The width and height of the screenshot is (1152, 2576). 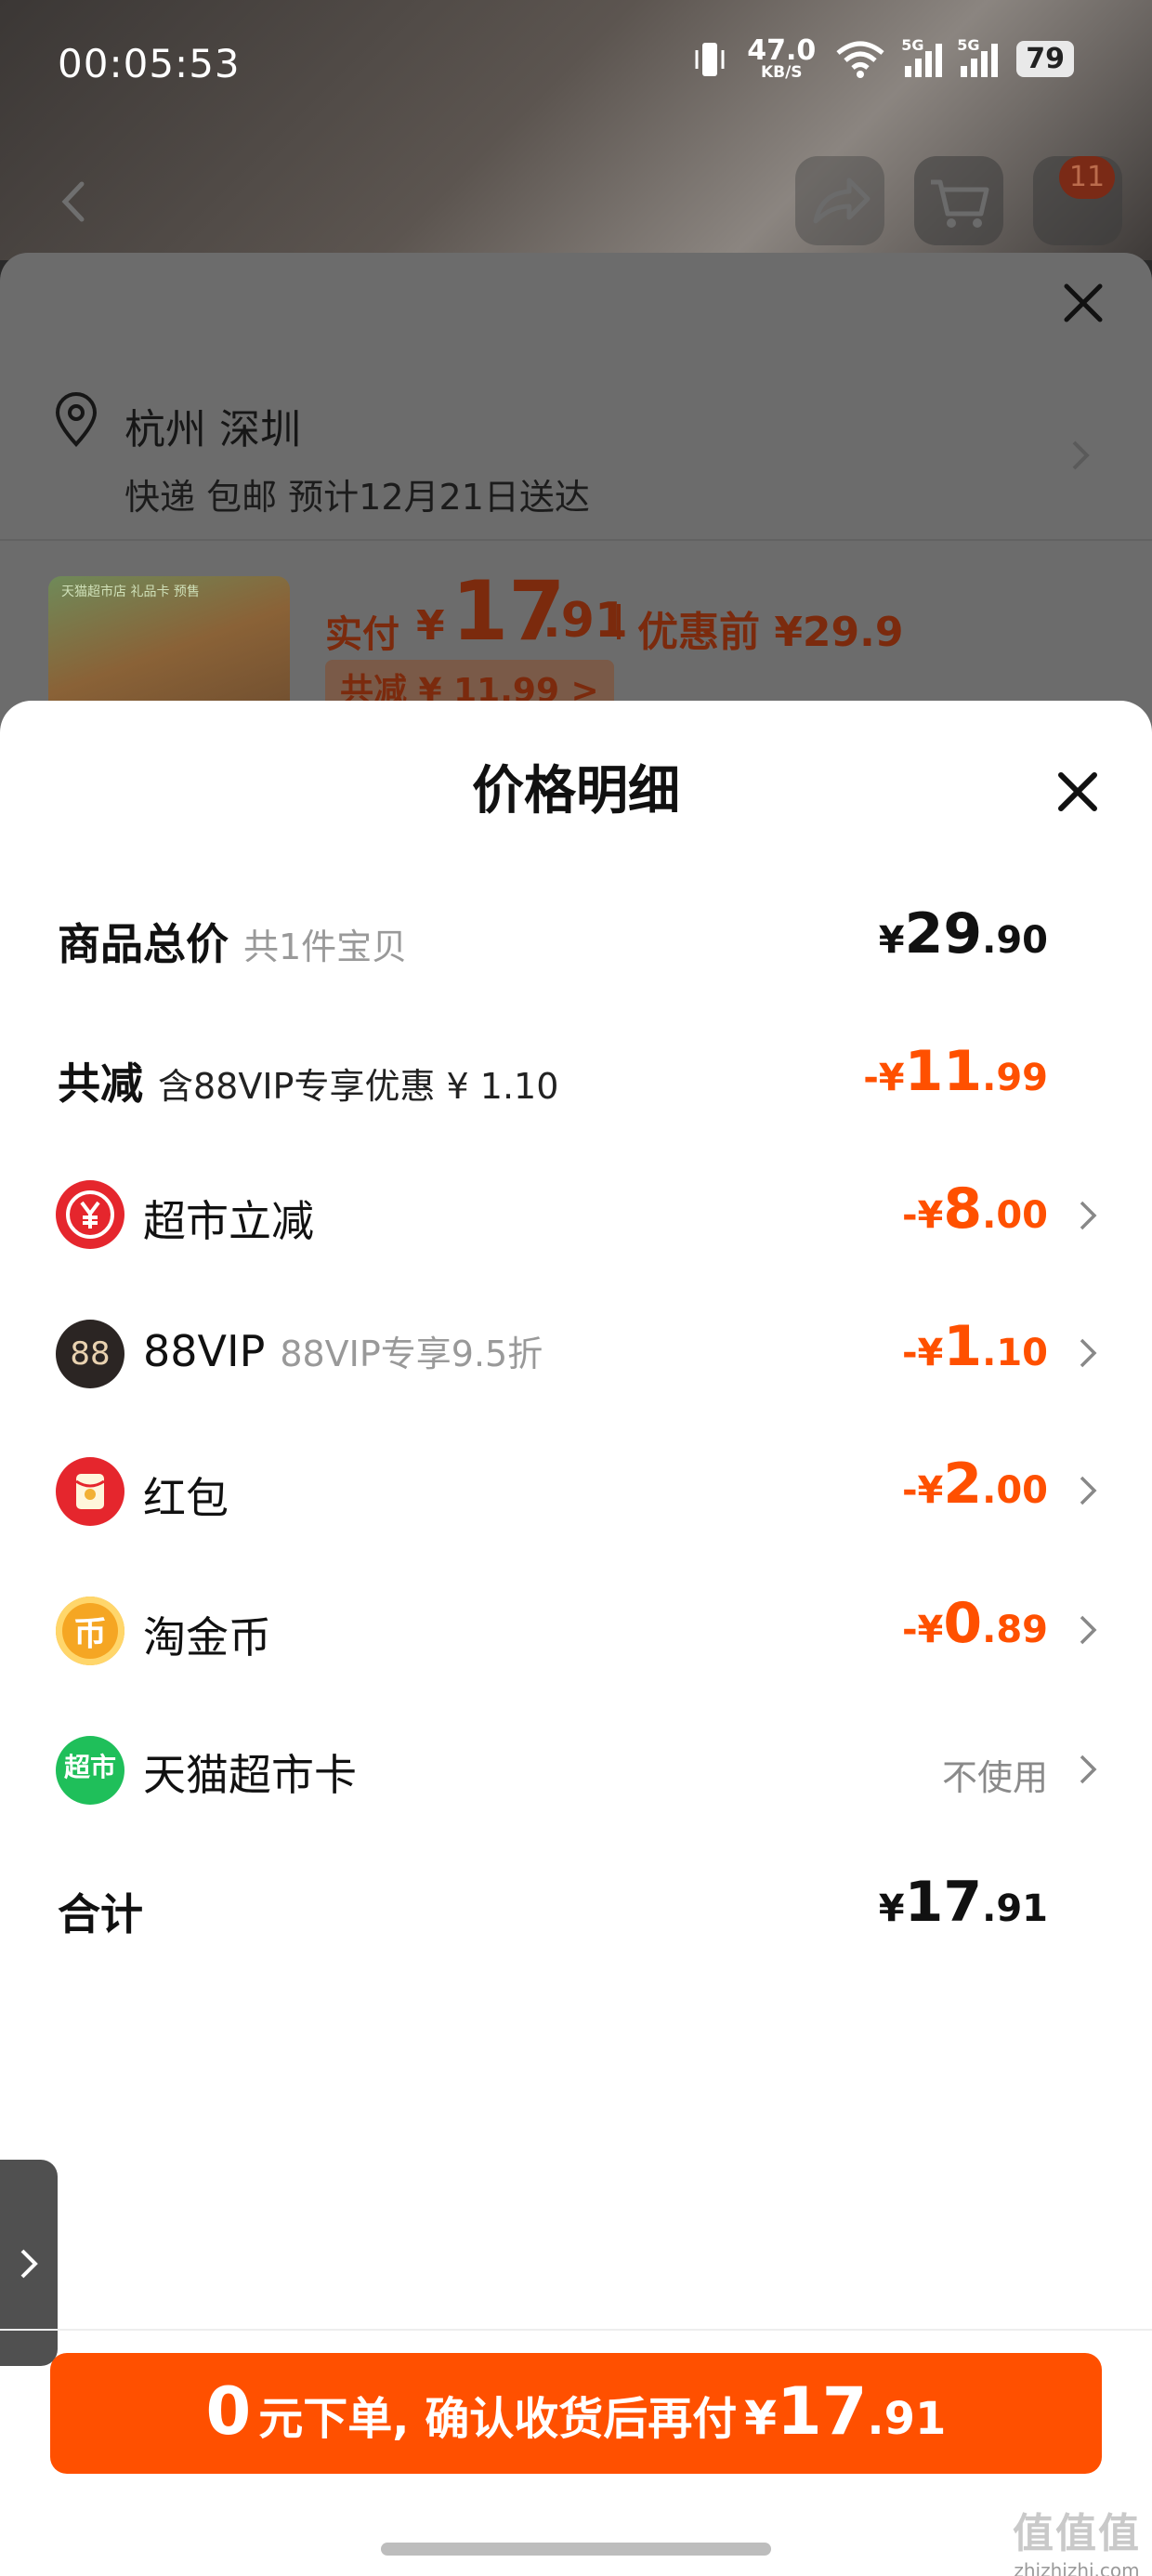 I want to click on goods-total-amount: ¥29.90, so click(x=963, y=933).